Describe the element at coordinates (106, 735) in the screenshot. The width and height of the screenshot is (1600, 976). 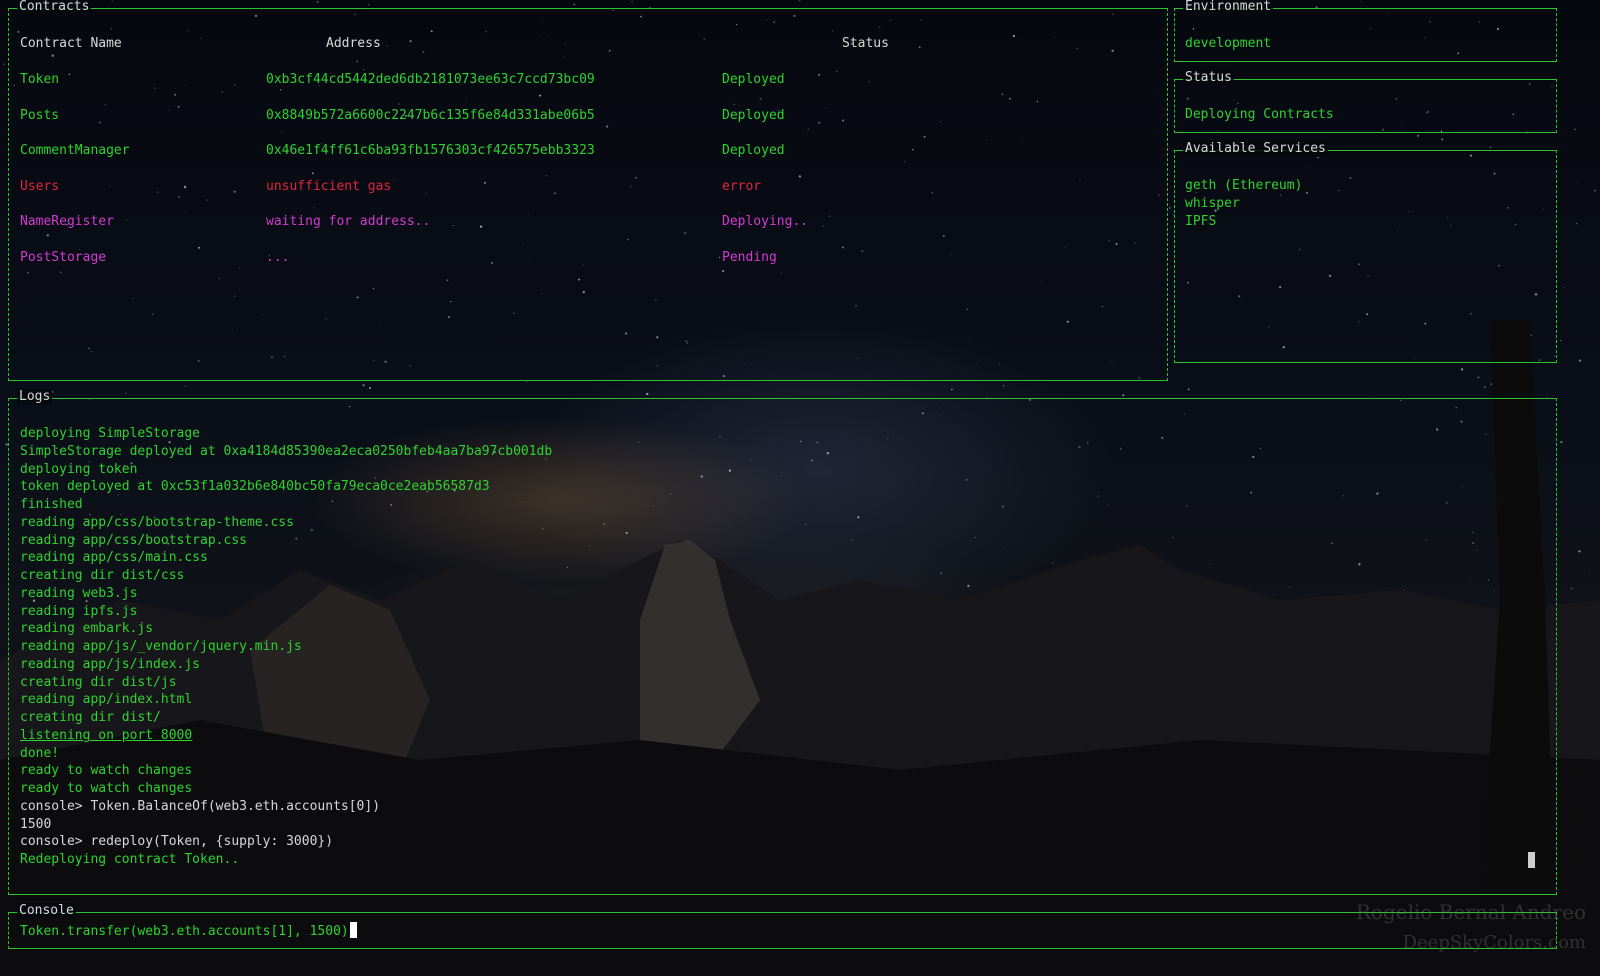
I see `log-line: listening on port 8000` at that location.